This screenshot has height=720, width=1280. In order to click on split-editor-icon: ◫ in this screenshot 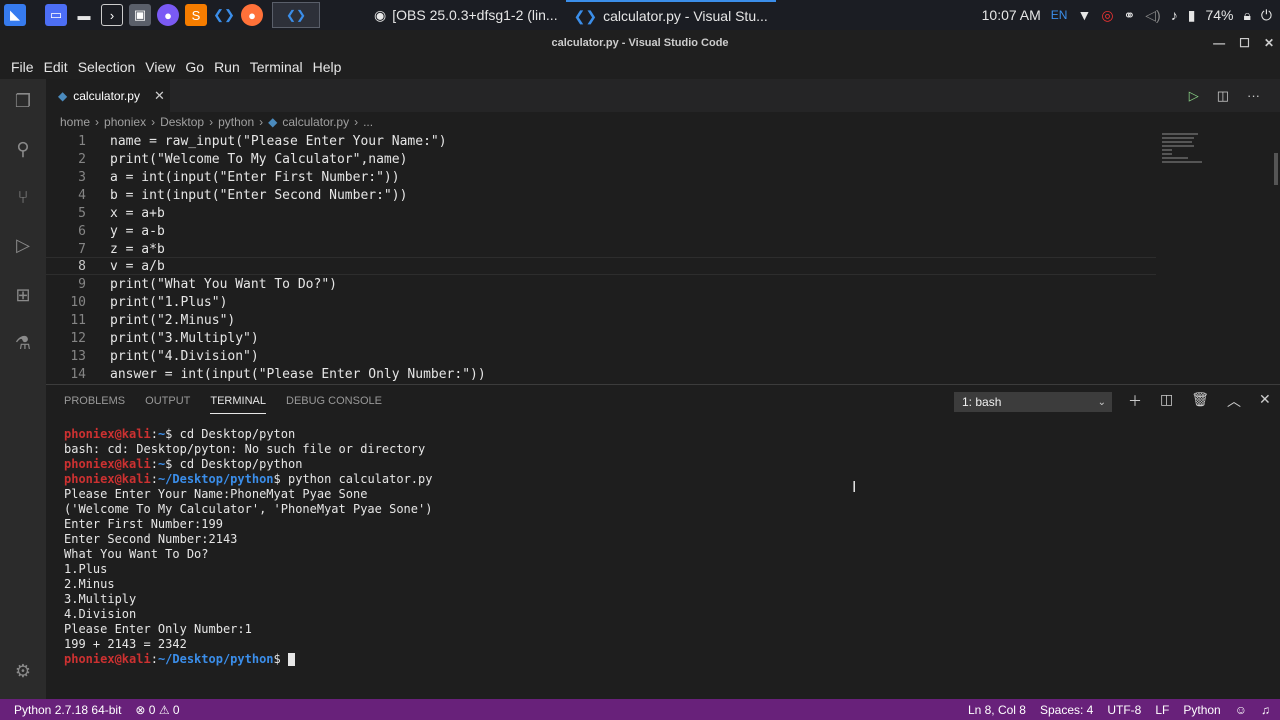, I will do `click(1223, 96)`.